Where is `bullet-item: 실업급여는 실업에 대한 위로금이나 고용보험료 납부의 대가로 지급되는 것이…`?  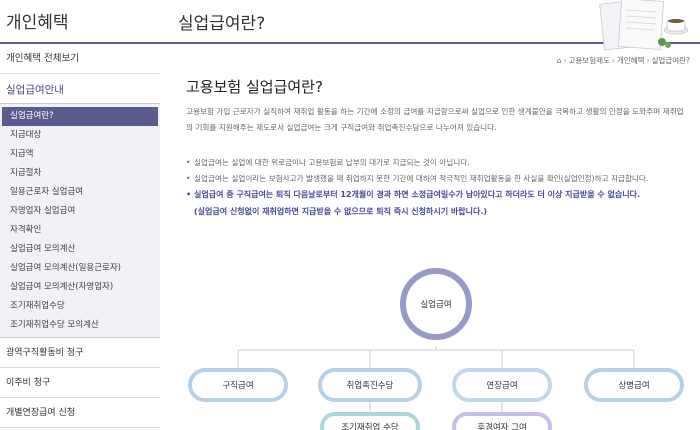
bullet-item: 실업급여는 실업에 대한 위로금이나 고용보험료 납부의 대가로 지급되는 것이… is located at coordinates (436, 163).